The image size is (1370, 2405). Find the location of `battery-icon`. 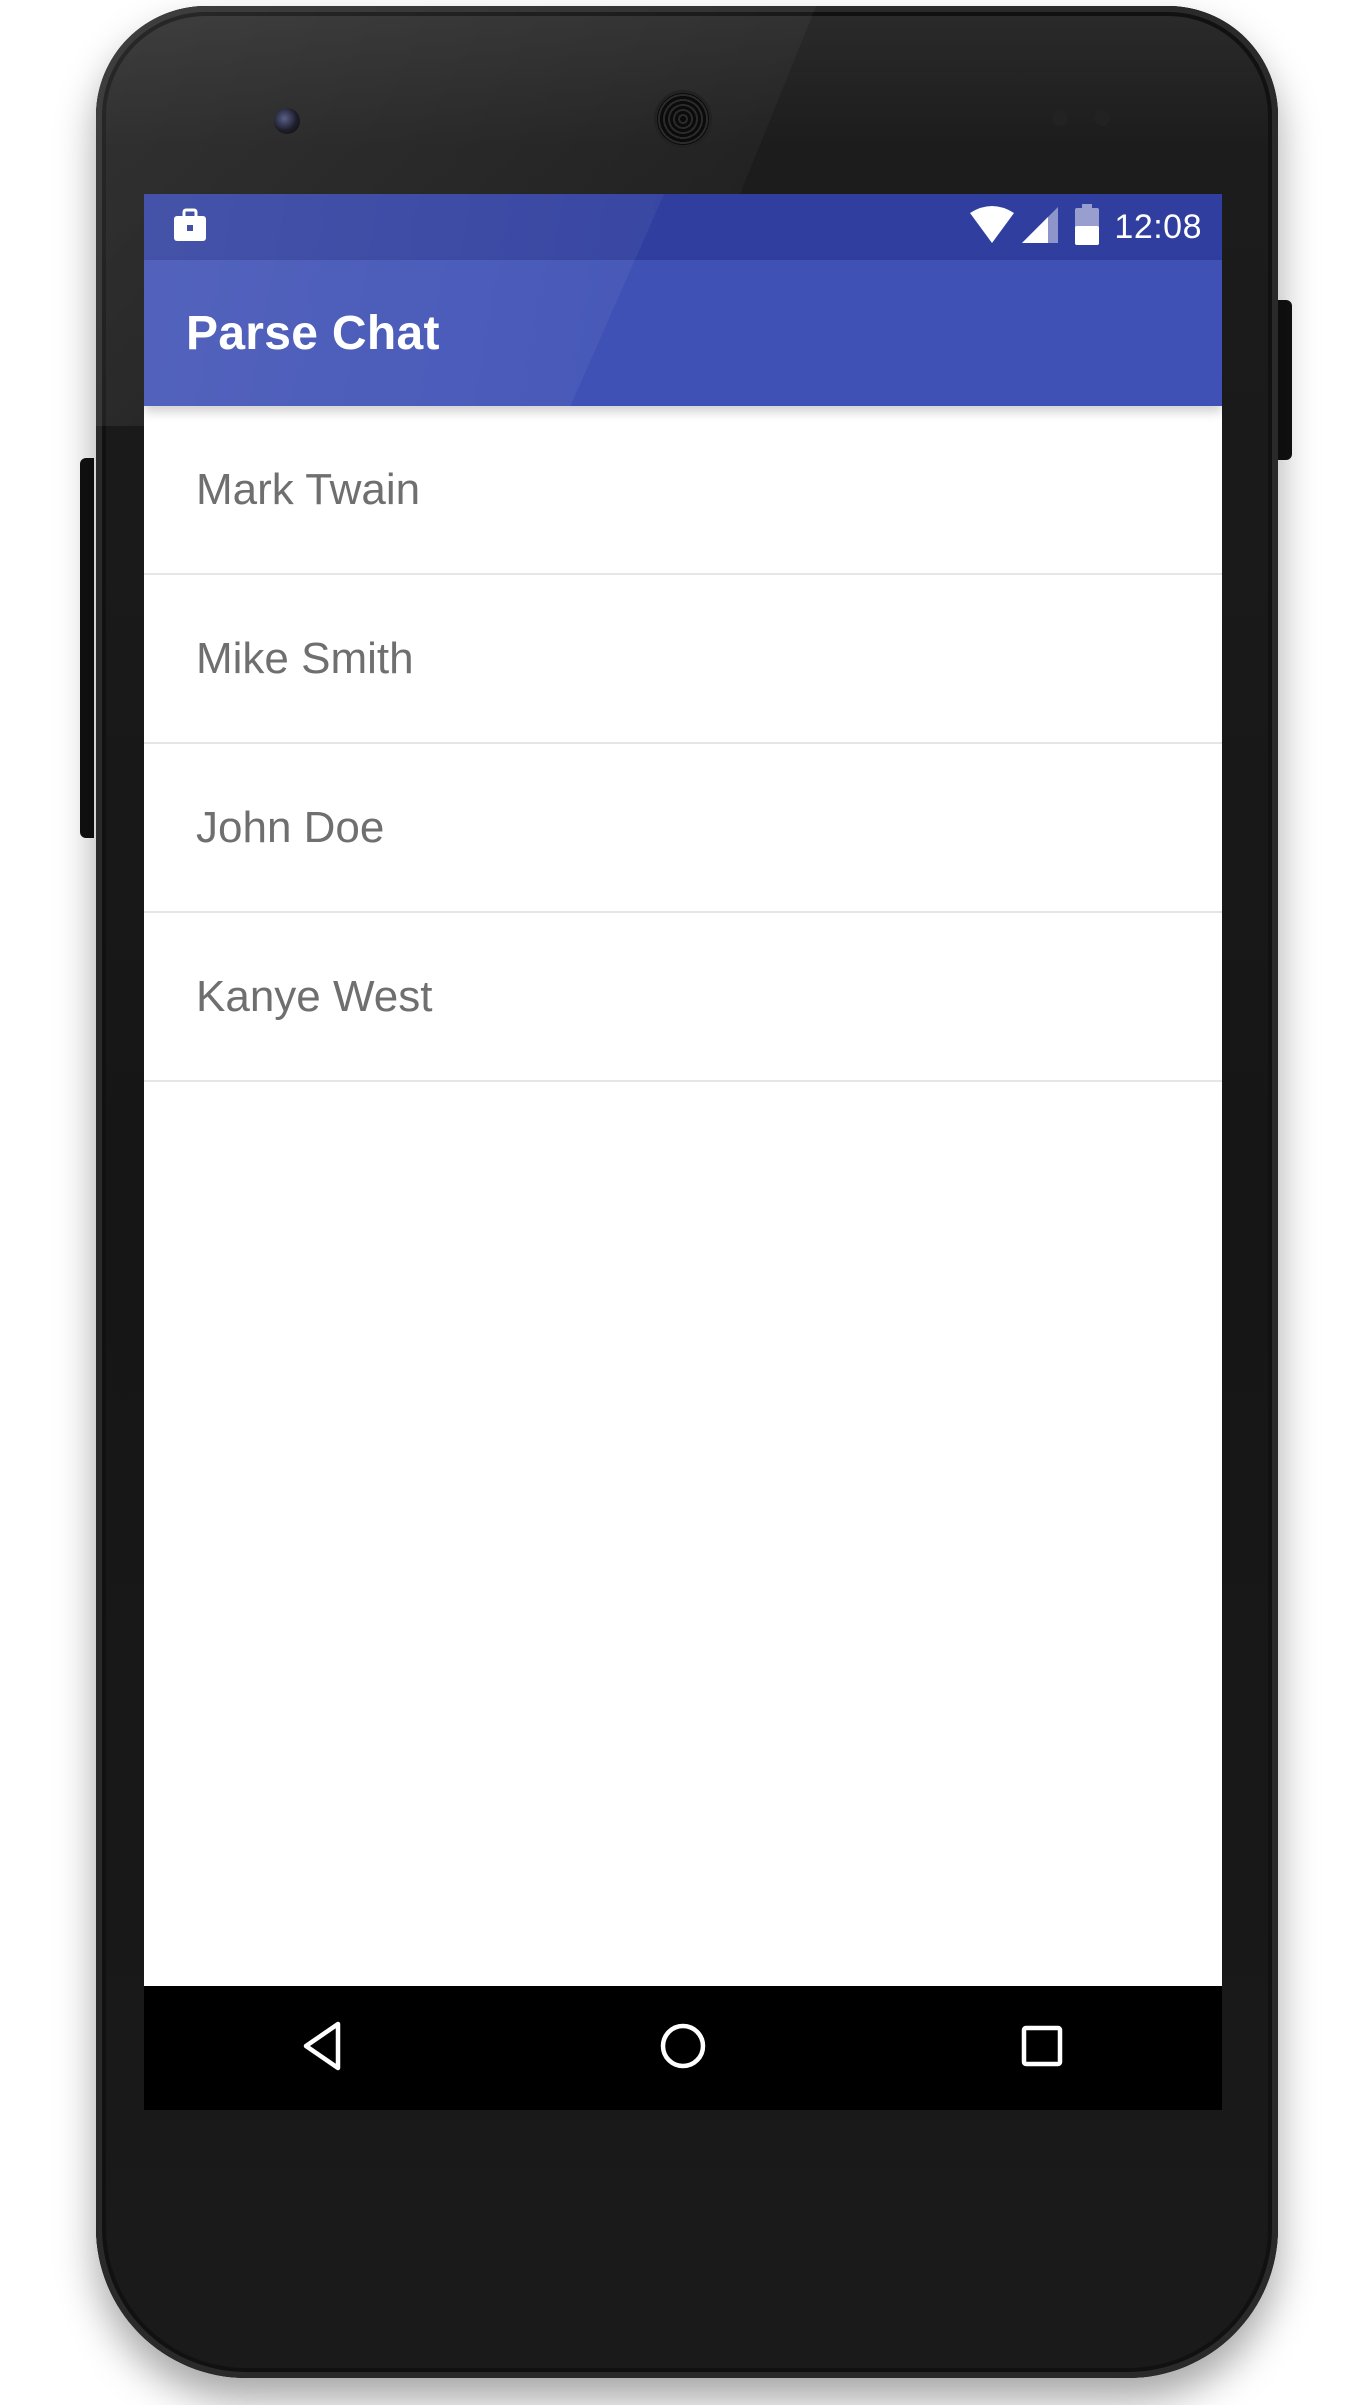

battery-icon is located at coordinates (1087, 227).